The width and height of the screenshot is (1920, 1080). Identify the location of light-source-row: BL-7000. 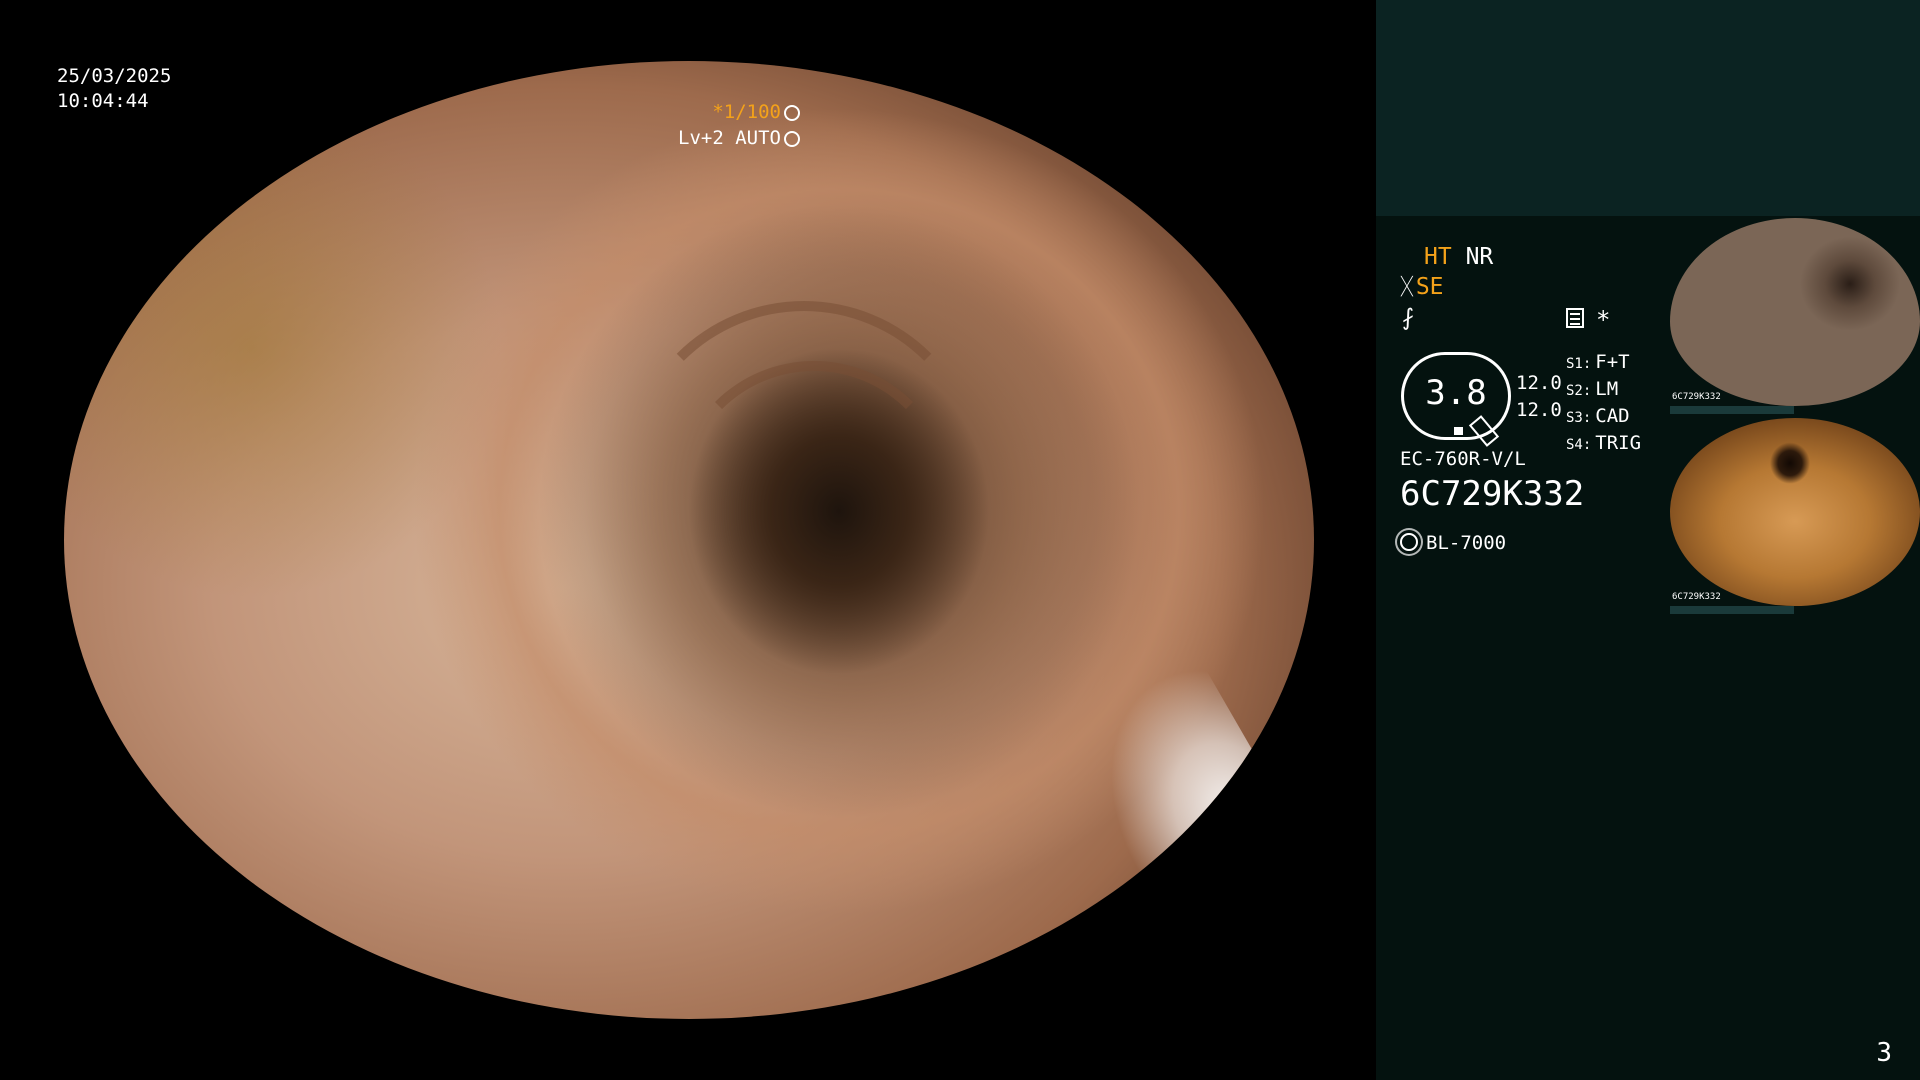
(1453, 543).